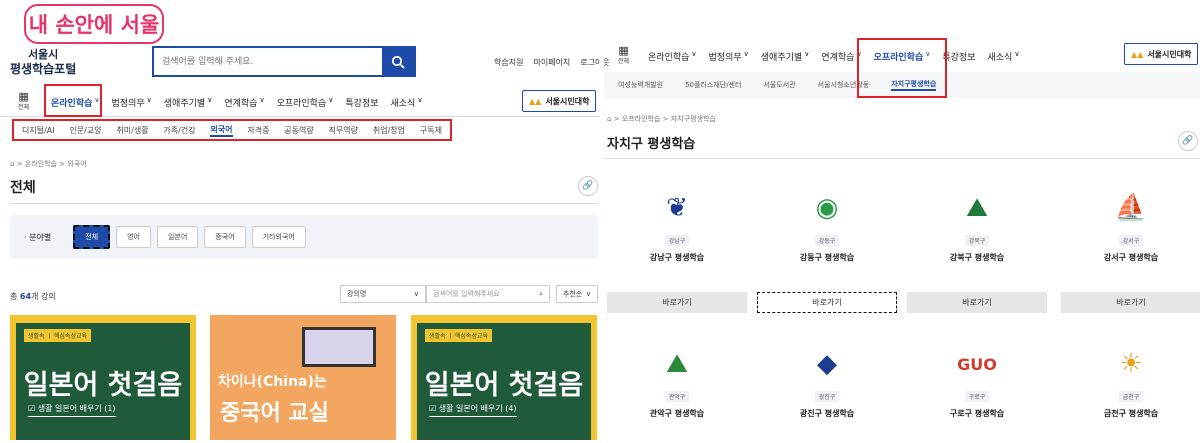 The image size is (1200, 443). I want to click on search-button, so click(398, 61).